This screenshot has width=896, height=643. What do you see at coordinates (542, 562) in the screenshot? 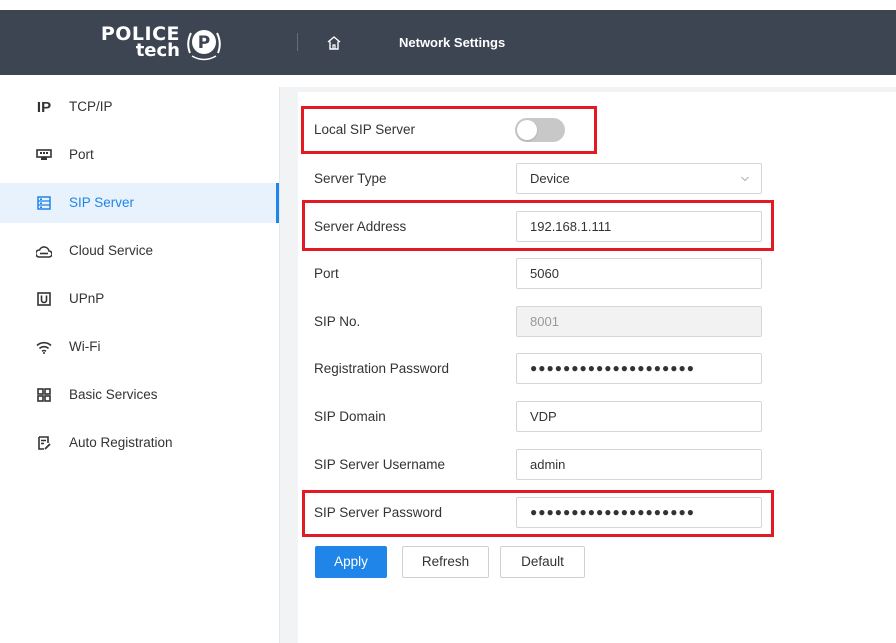
I see `default-button: Default` at bounding box center [542, 562].